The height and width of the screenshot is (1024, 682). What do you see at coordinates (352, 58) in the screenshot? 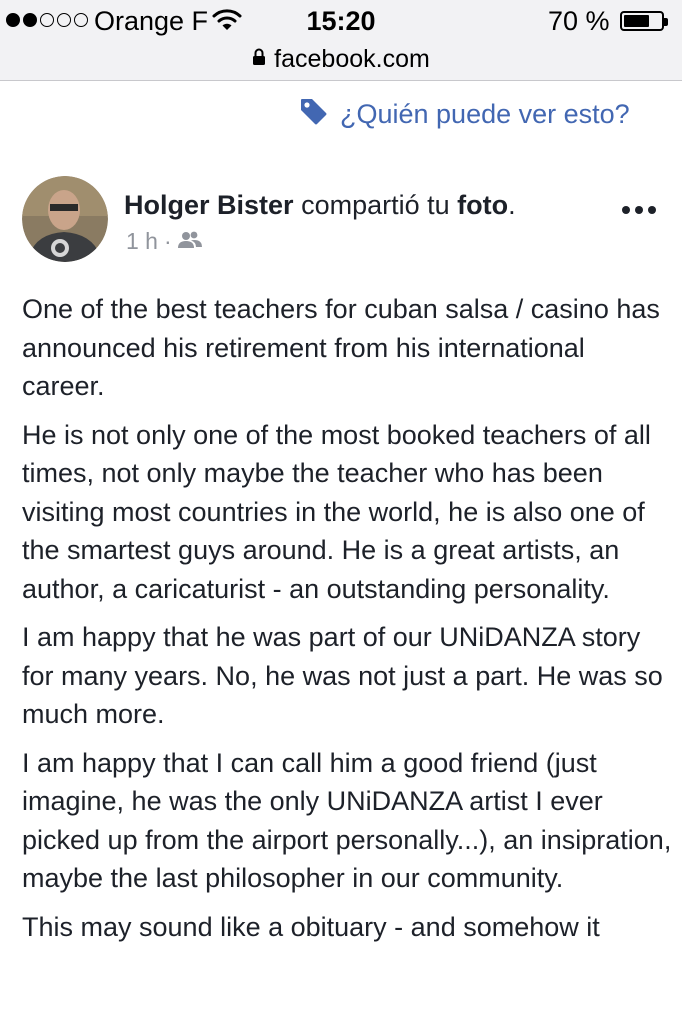
I see `url-text: facebook.com` at bounding box center [352, 58].